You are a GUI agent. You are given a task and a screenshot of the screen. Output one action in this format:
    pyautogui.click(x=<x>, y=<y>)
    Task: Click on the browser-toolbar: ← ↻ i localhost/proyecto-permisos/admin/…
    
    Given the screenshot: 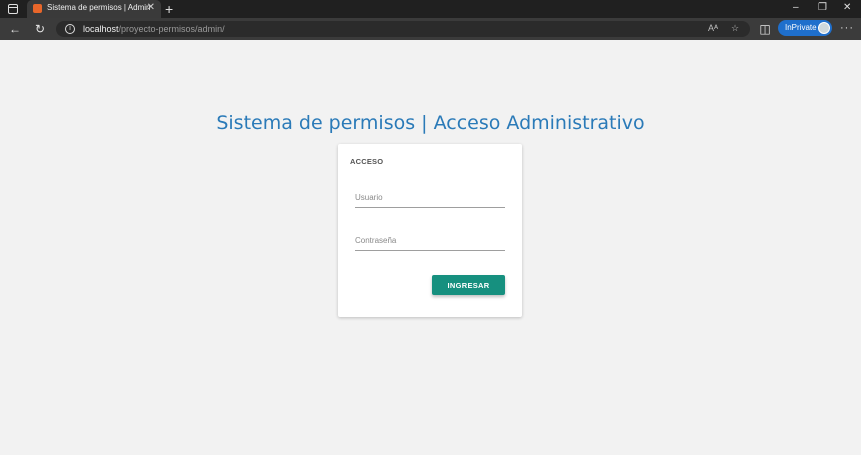 What is the action you would take?
    pyautogui.click(x=430, y=29)
    